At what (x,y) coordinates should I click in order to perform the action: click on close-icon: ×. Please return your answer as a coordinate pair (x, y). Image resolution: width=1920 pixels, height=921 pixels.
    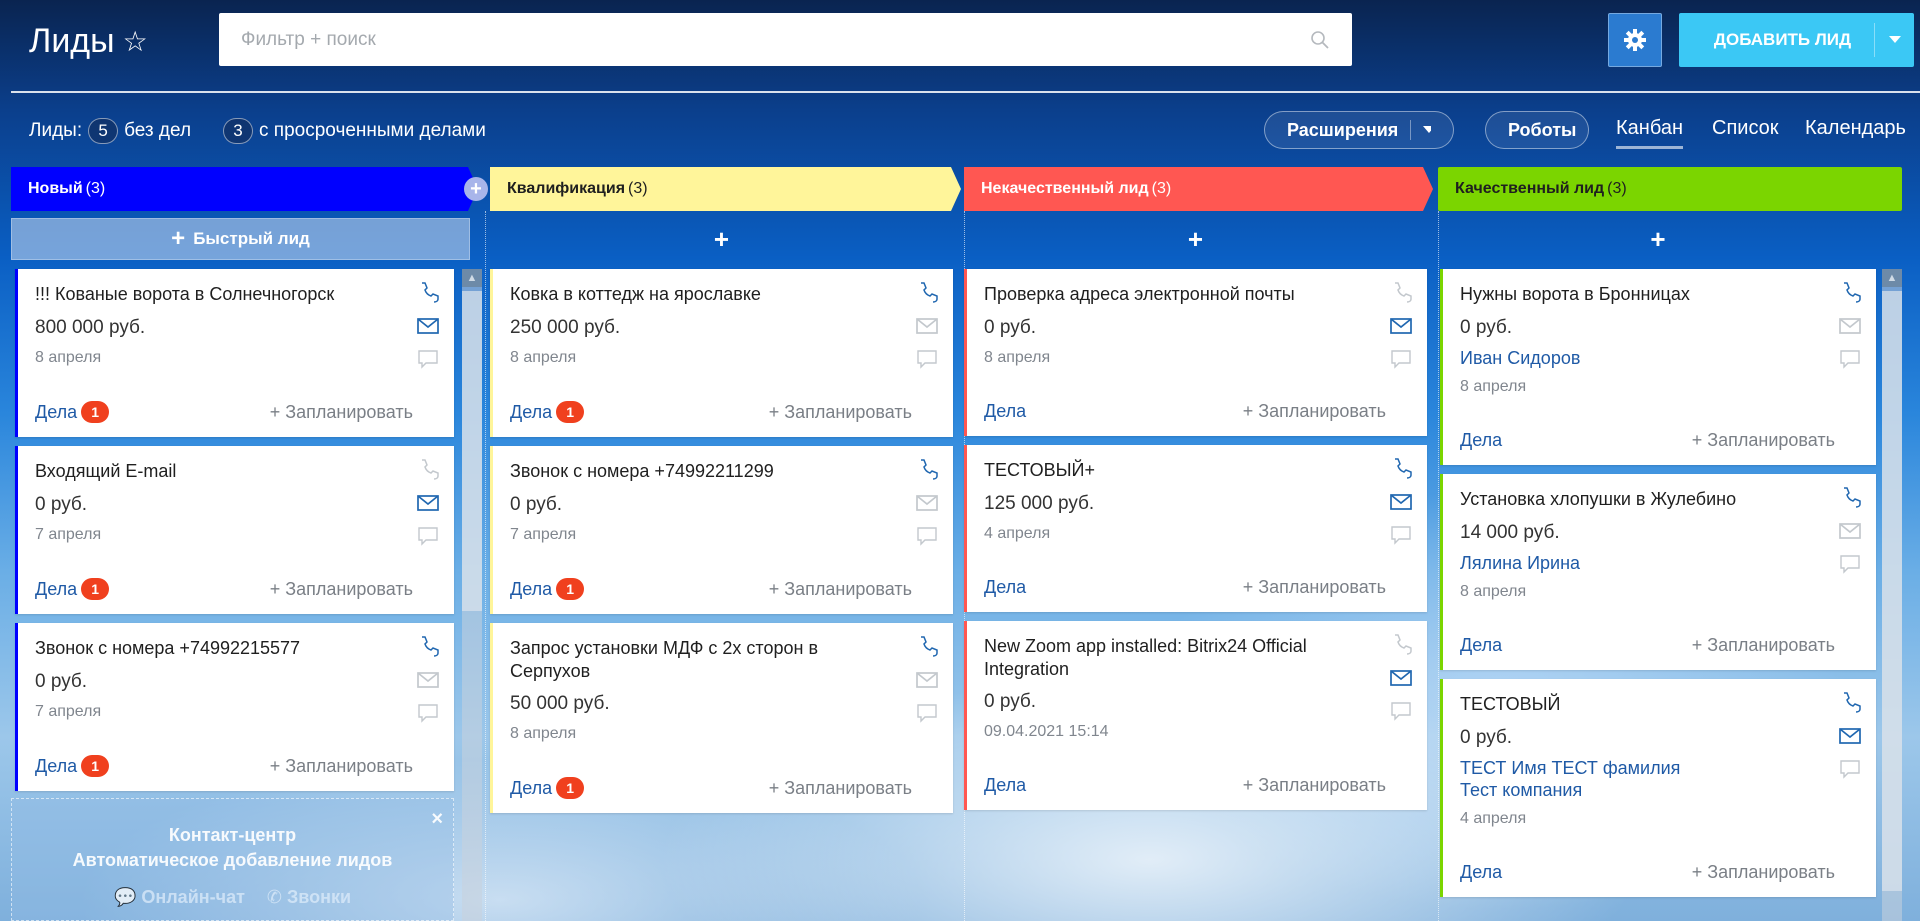
    Looking at the image, I should click on (437, 819).